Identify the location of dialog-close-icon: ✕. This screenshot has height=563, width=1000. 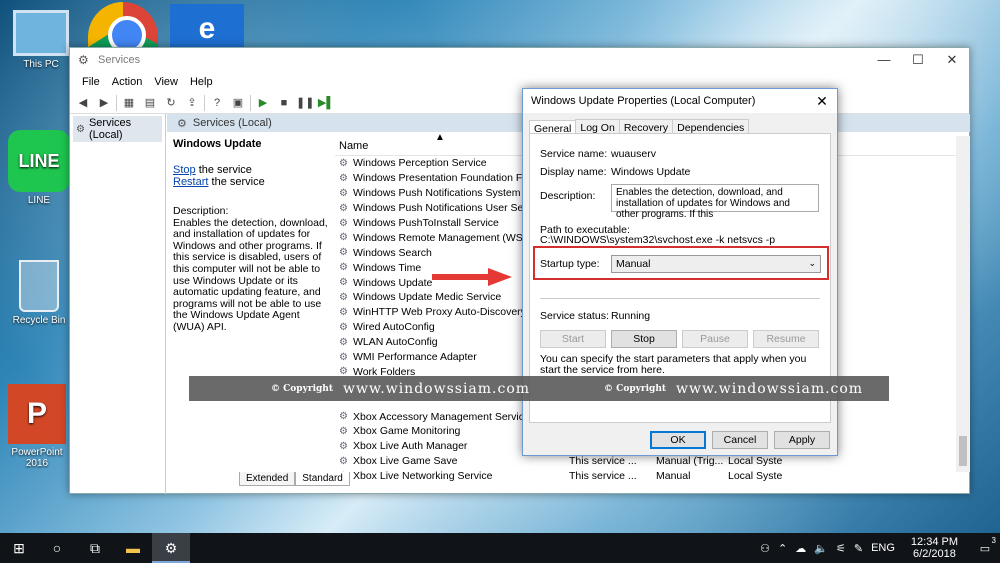
(822, 101).